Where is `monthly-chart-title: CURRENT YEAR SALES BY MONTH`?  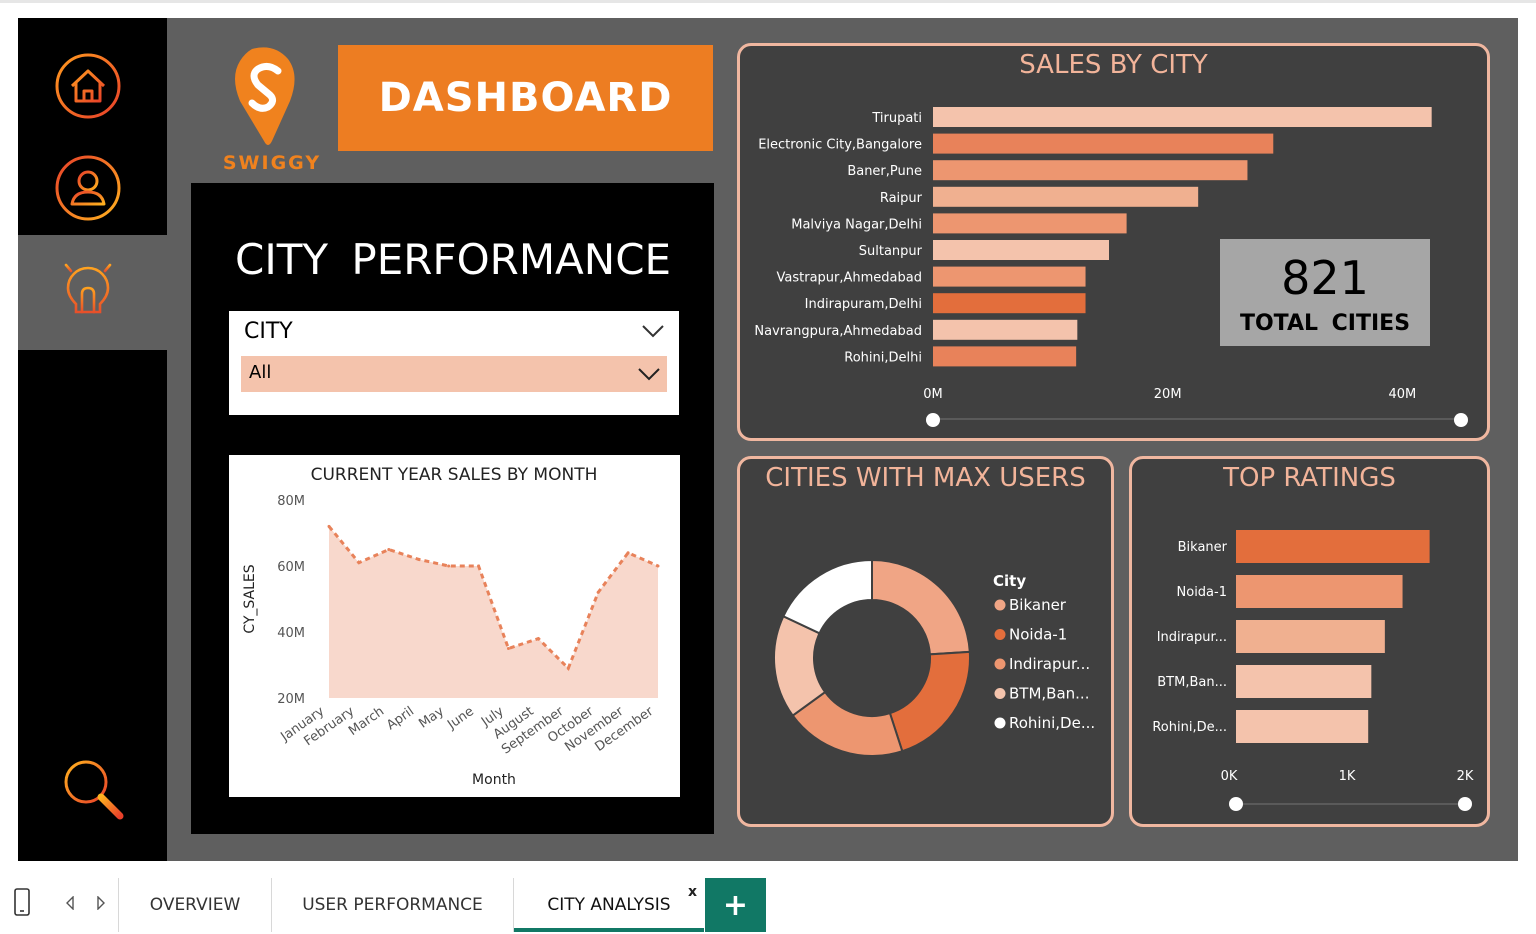
monthly-chart-title: CURRENT YEAR SALES BY MONTH is located at coordinates (454, 475).